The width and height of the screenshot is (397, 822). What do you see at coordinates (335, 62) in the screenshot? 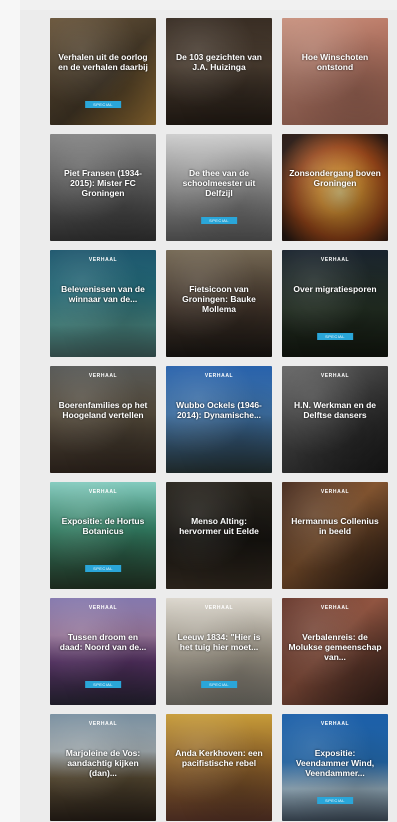
I see `card-title: Hoe Winschoten ontstond` at bounding box center [335, 62].